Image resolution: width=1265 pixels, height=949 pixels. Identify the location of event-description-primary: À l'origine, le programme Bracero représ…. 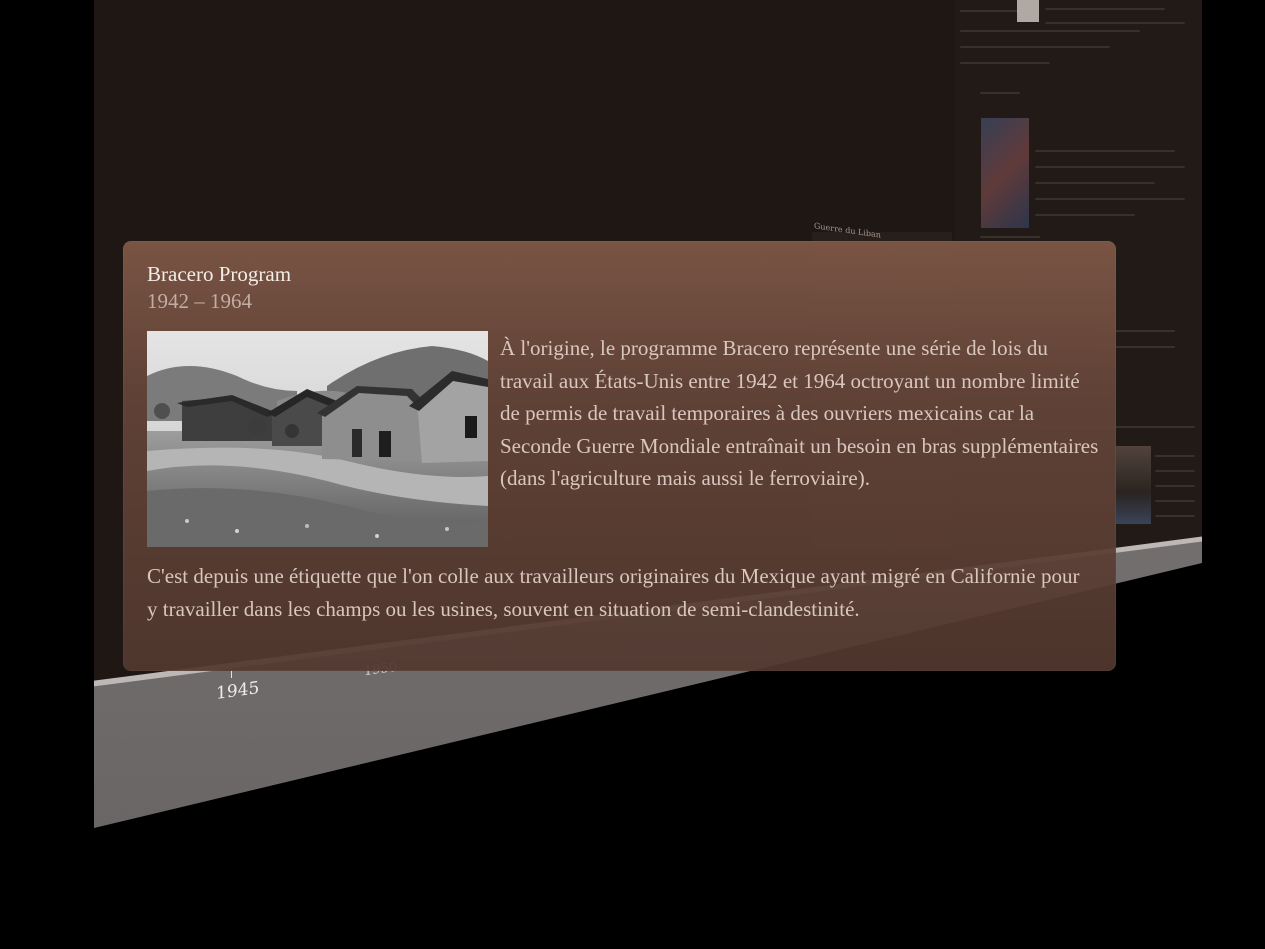
(799, 413).